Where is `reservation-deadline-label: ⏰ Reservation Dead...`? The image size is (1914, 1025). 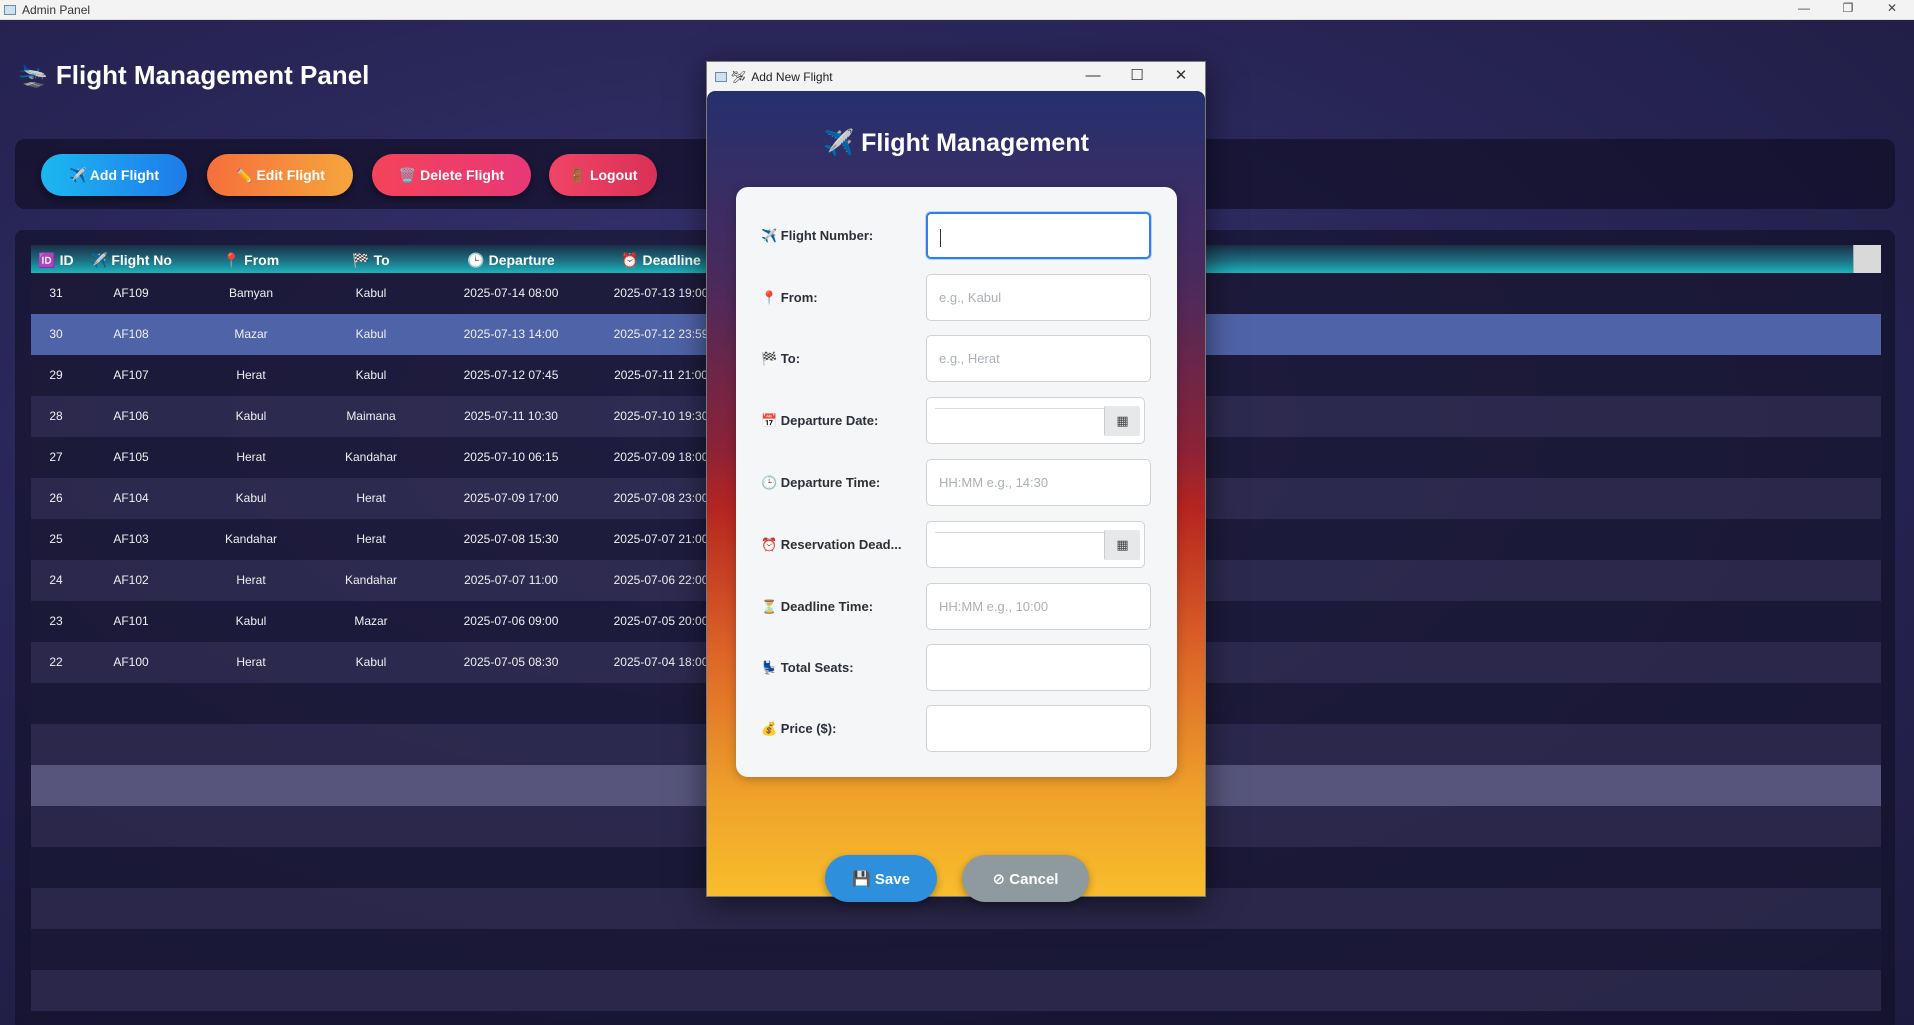 reservation-deadline-label: ⏰ Reservation Dead... is located at coordinates (831, 544).